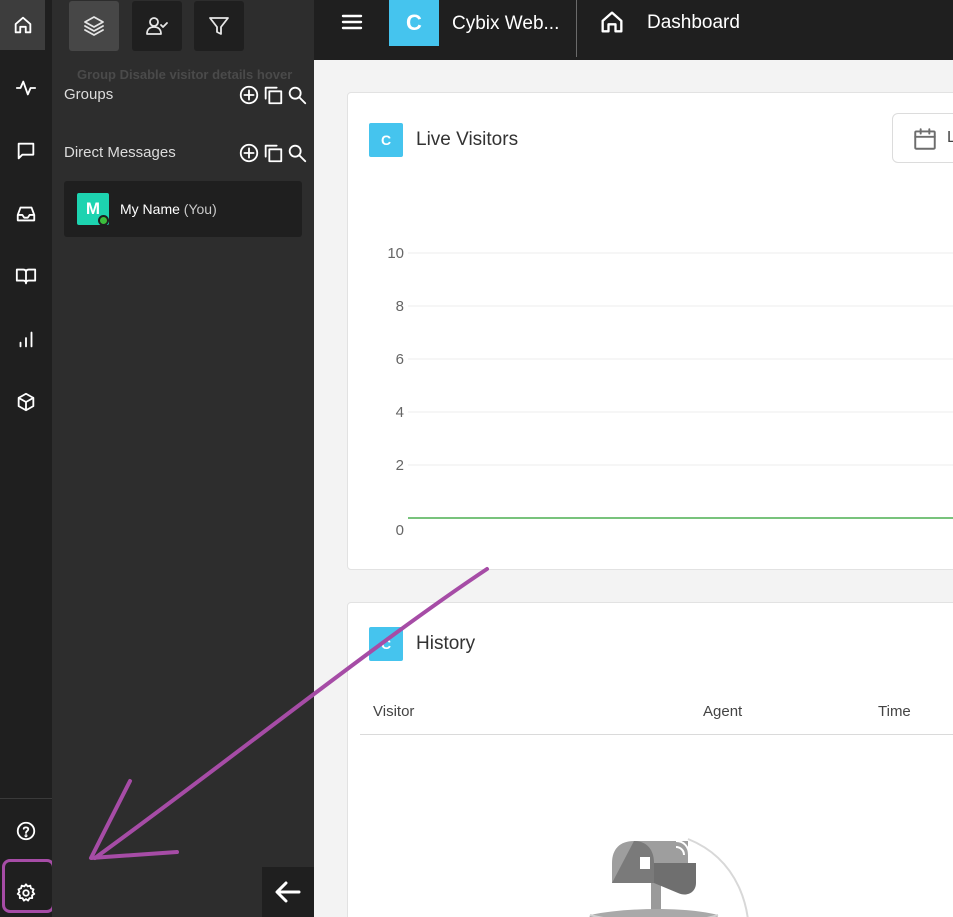 This screenshot has height=917, width=953. I want to click on icon-rail, so click(27, 458).